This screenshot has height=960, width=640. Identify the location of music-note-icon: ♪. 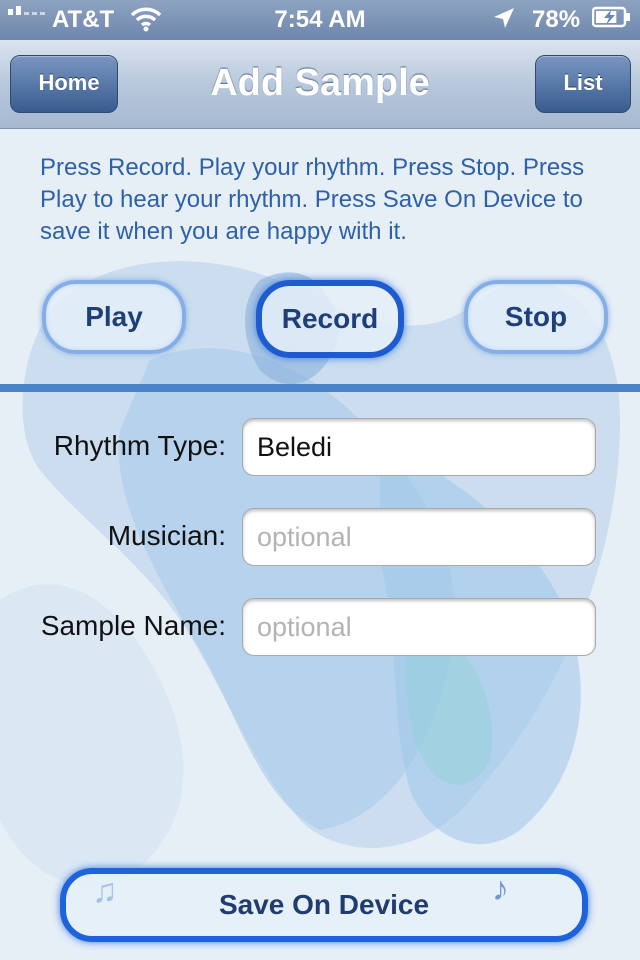
(500, 889).